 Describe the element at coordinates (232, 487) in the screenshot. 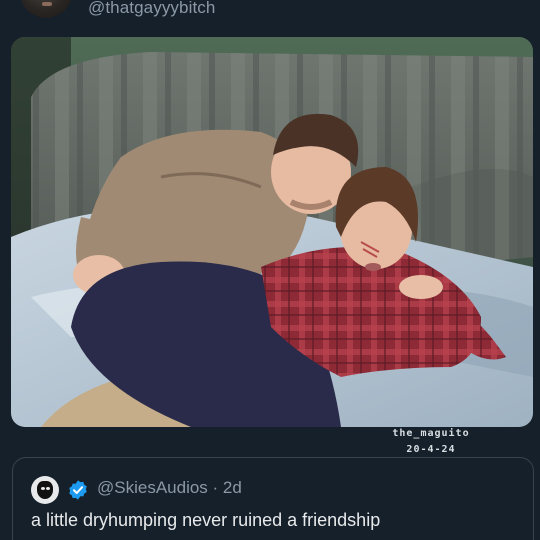

I see `quoted-time: 2d` at that location.